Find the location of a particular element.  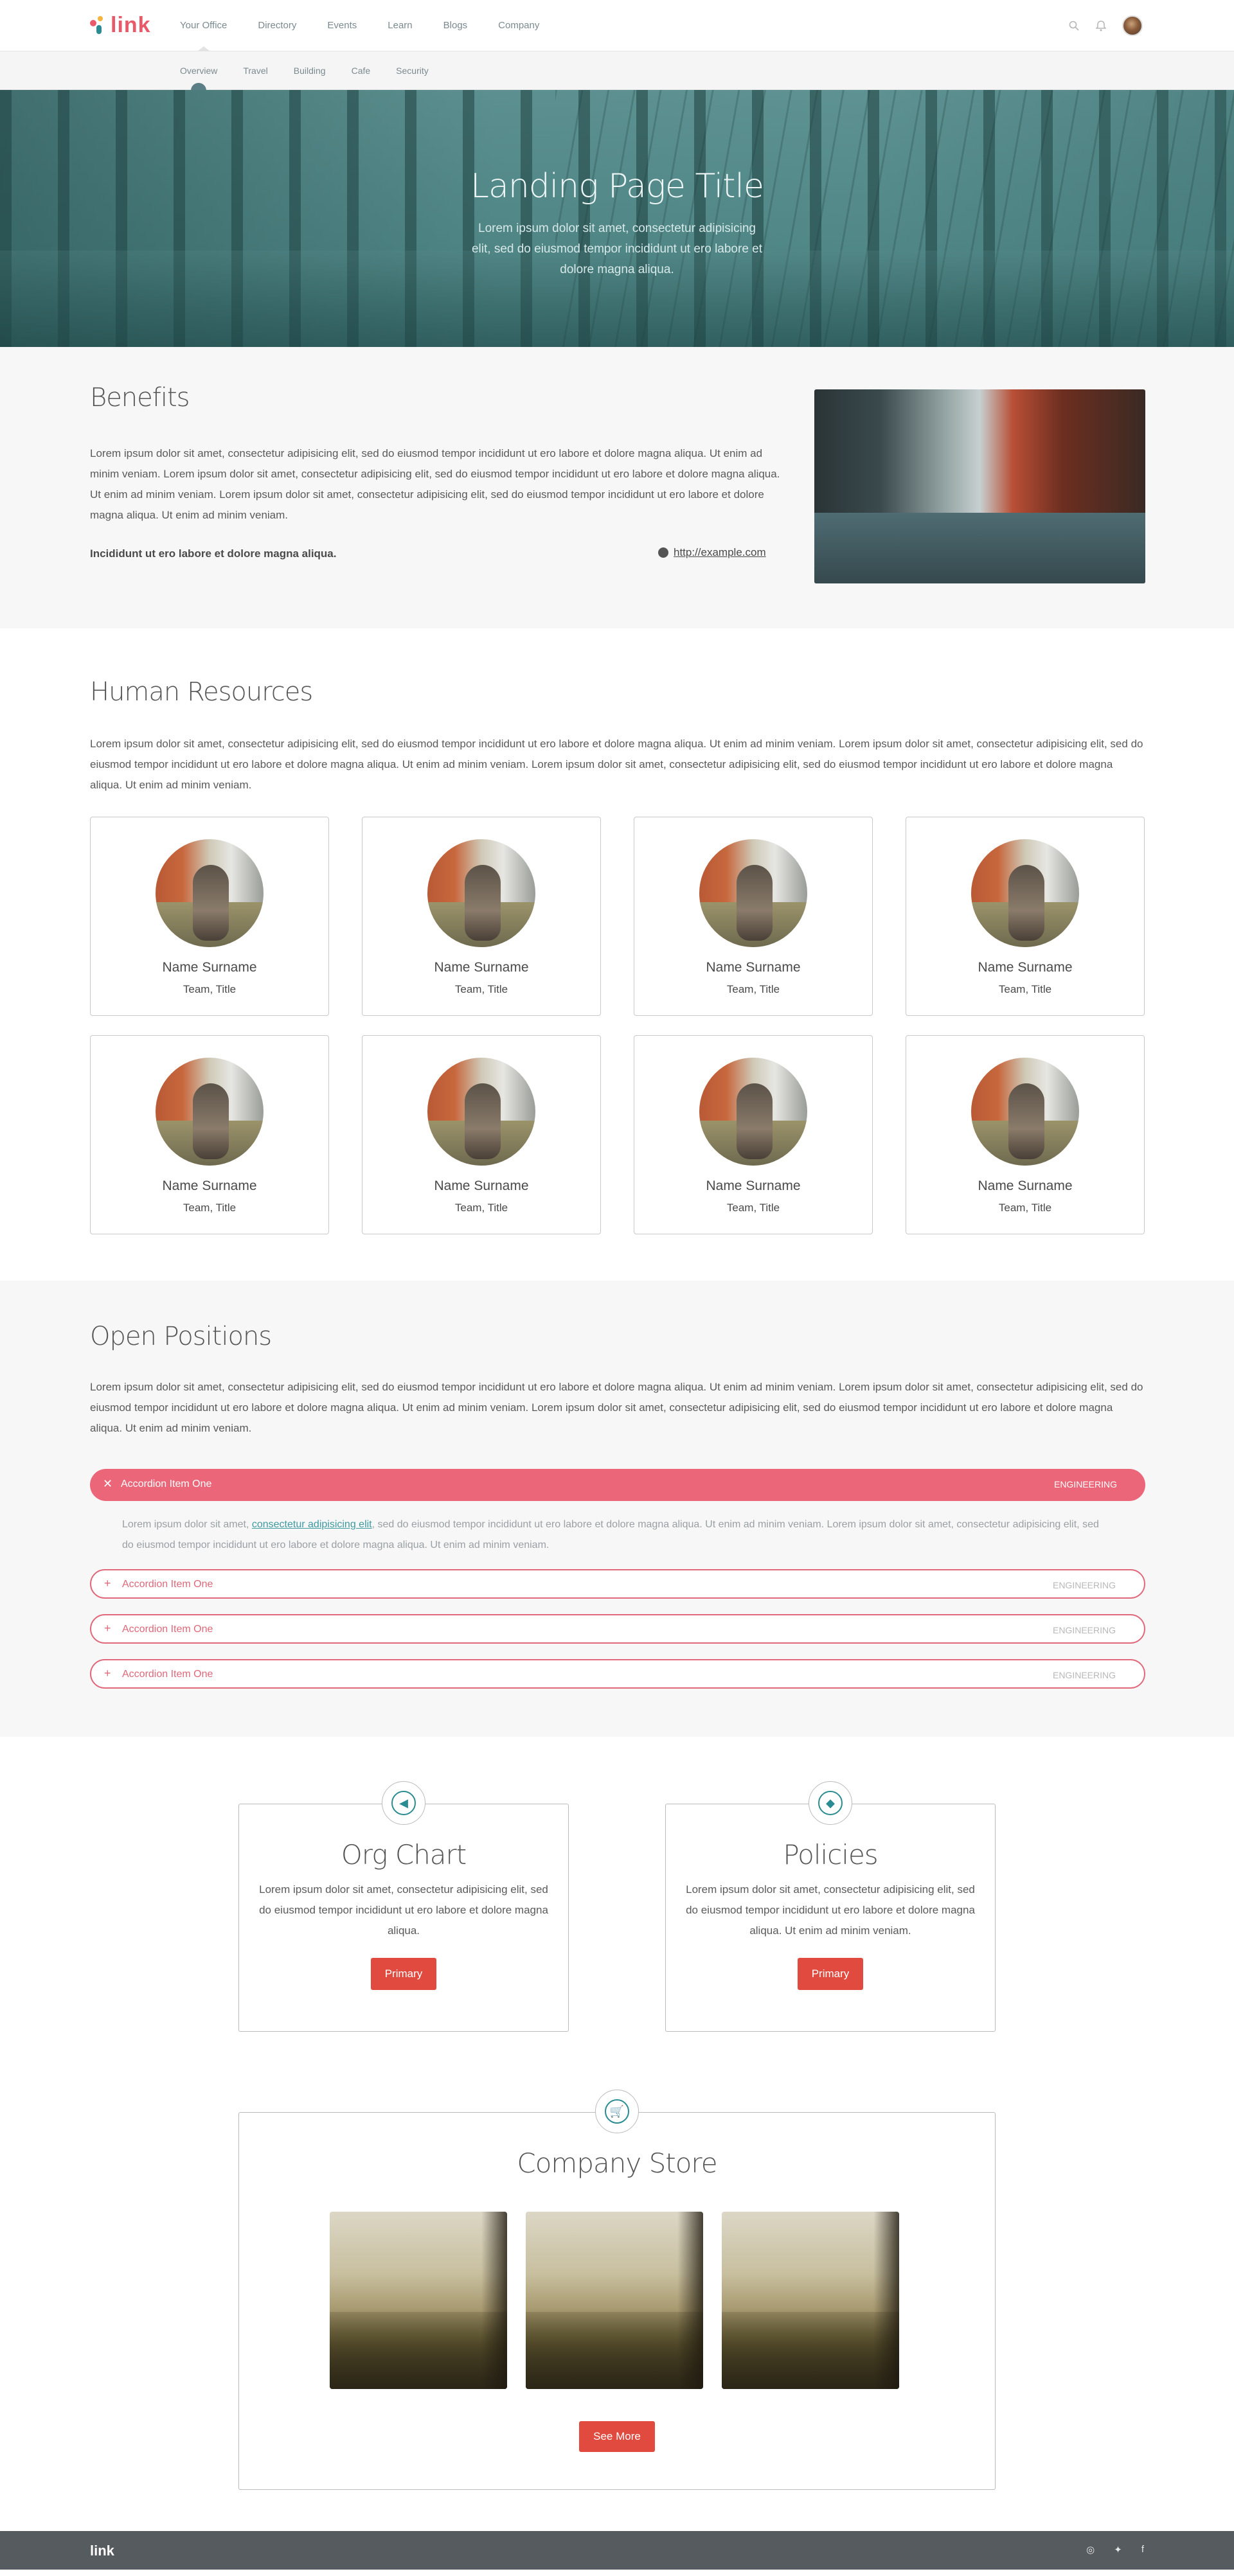

hr-title: Human Resources is located at coordinates (202, 692).